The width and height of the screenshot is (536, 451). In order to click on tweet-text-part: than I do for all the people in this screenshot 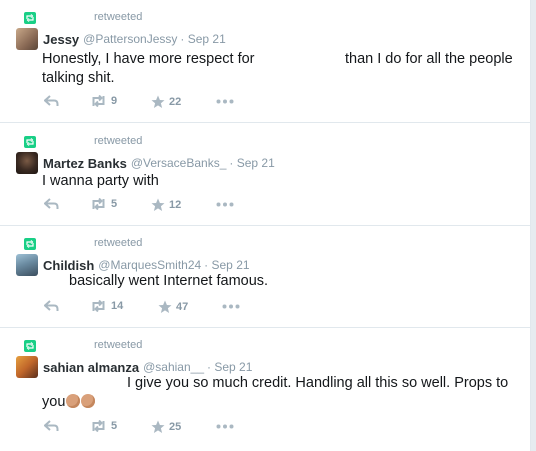, I will do `click(429, 59)`.